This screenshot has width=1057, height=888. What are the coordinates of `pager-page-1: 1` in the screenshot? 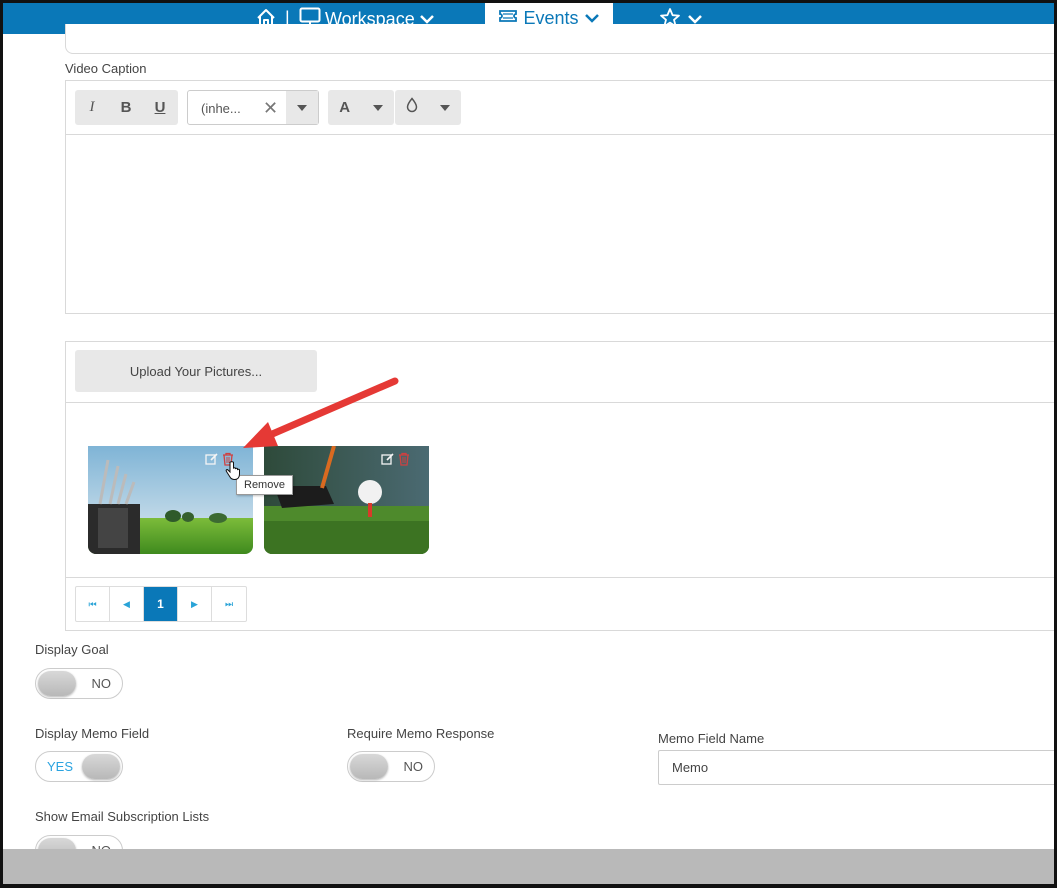 It's located at (161, 604).